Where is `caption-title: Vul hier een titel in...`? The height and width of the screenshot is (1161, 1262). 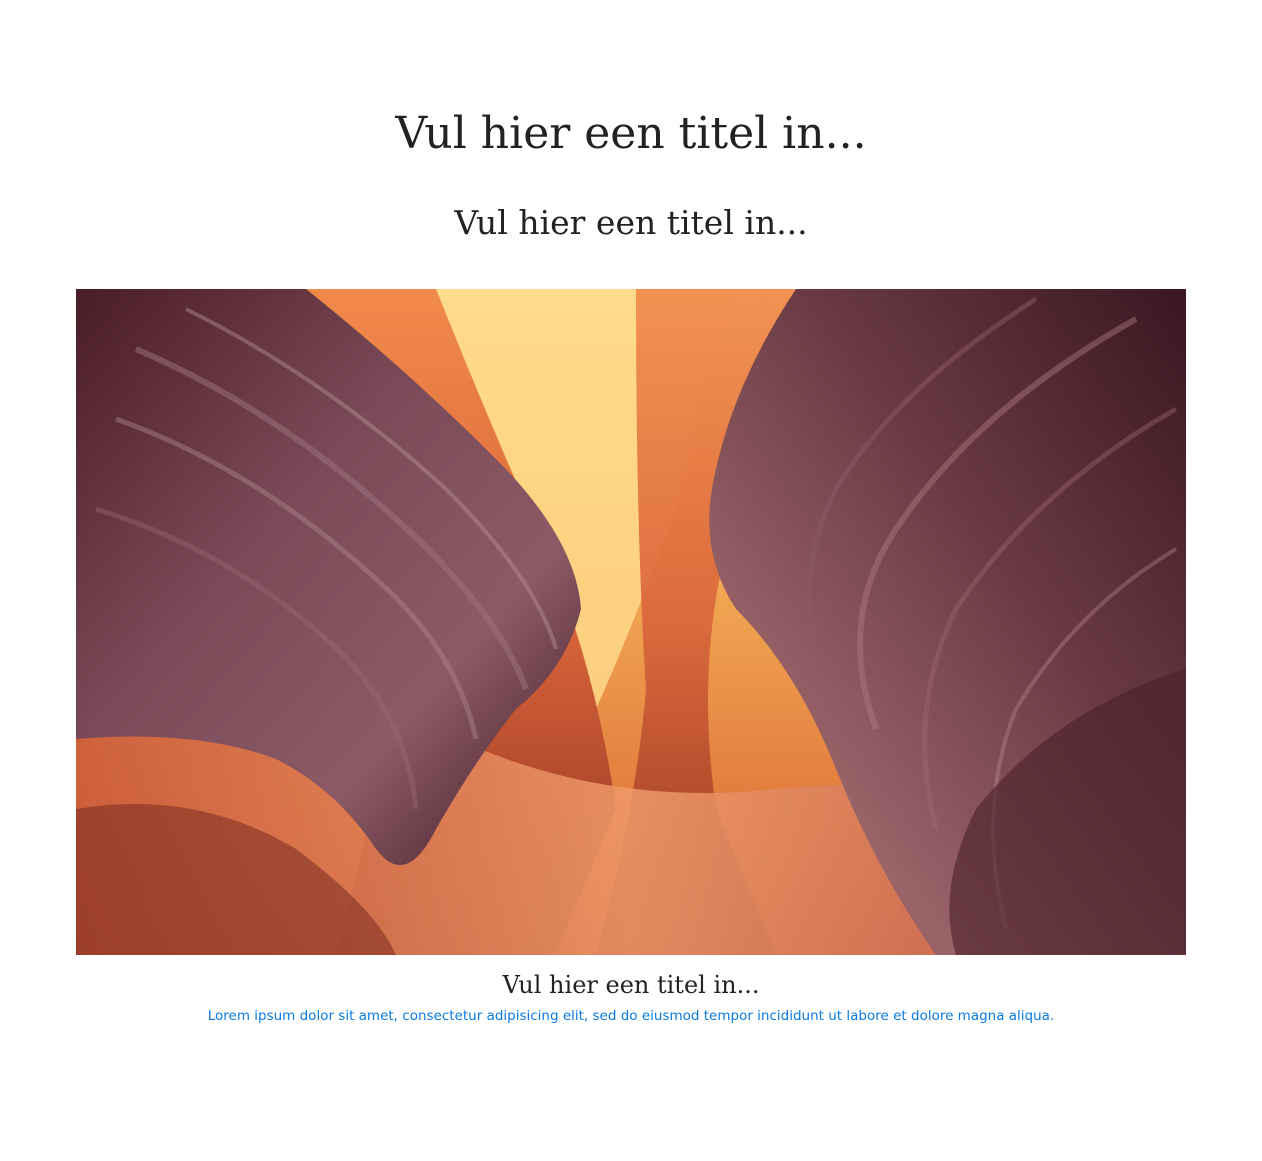
caption-title: Vul hier een titel in... is located at coordinates (631, 985).